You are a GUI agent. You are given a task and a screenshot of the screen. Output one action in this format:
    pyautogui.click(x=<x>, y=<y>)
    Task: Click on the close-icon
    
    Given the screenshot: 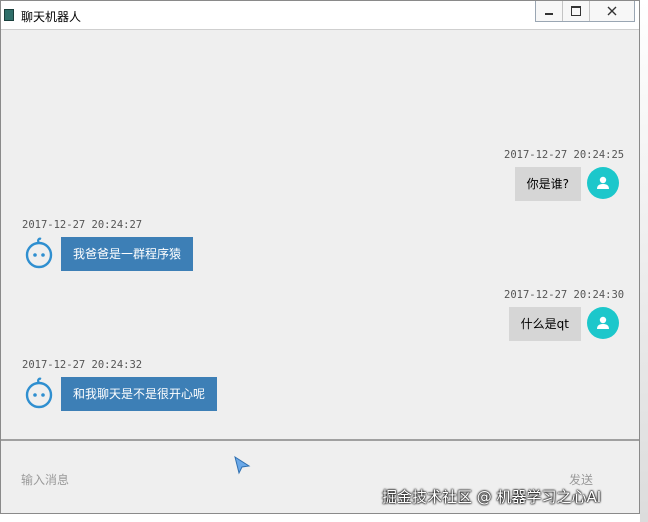 What is the action you would take?
    pyautogui.click(x=612, y=11)
    